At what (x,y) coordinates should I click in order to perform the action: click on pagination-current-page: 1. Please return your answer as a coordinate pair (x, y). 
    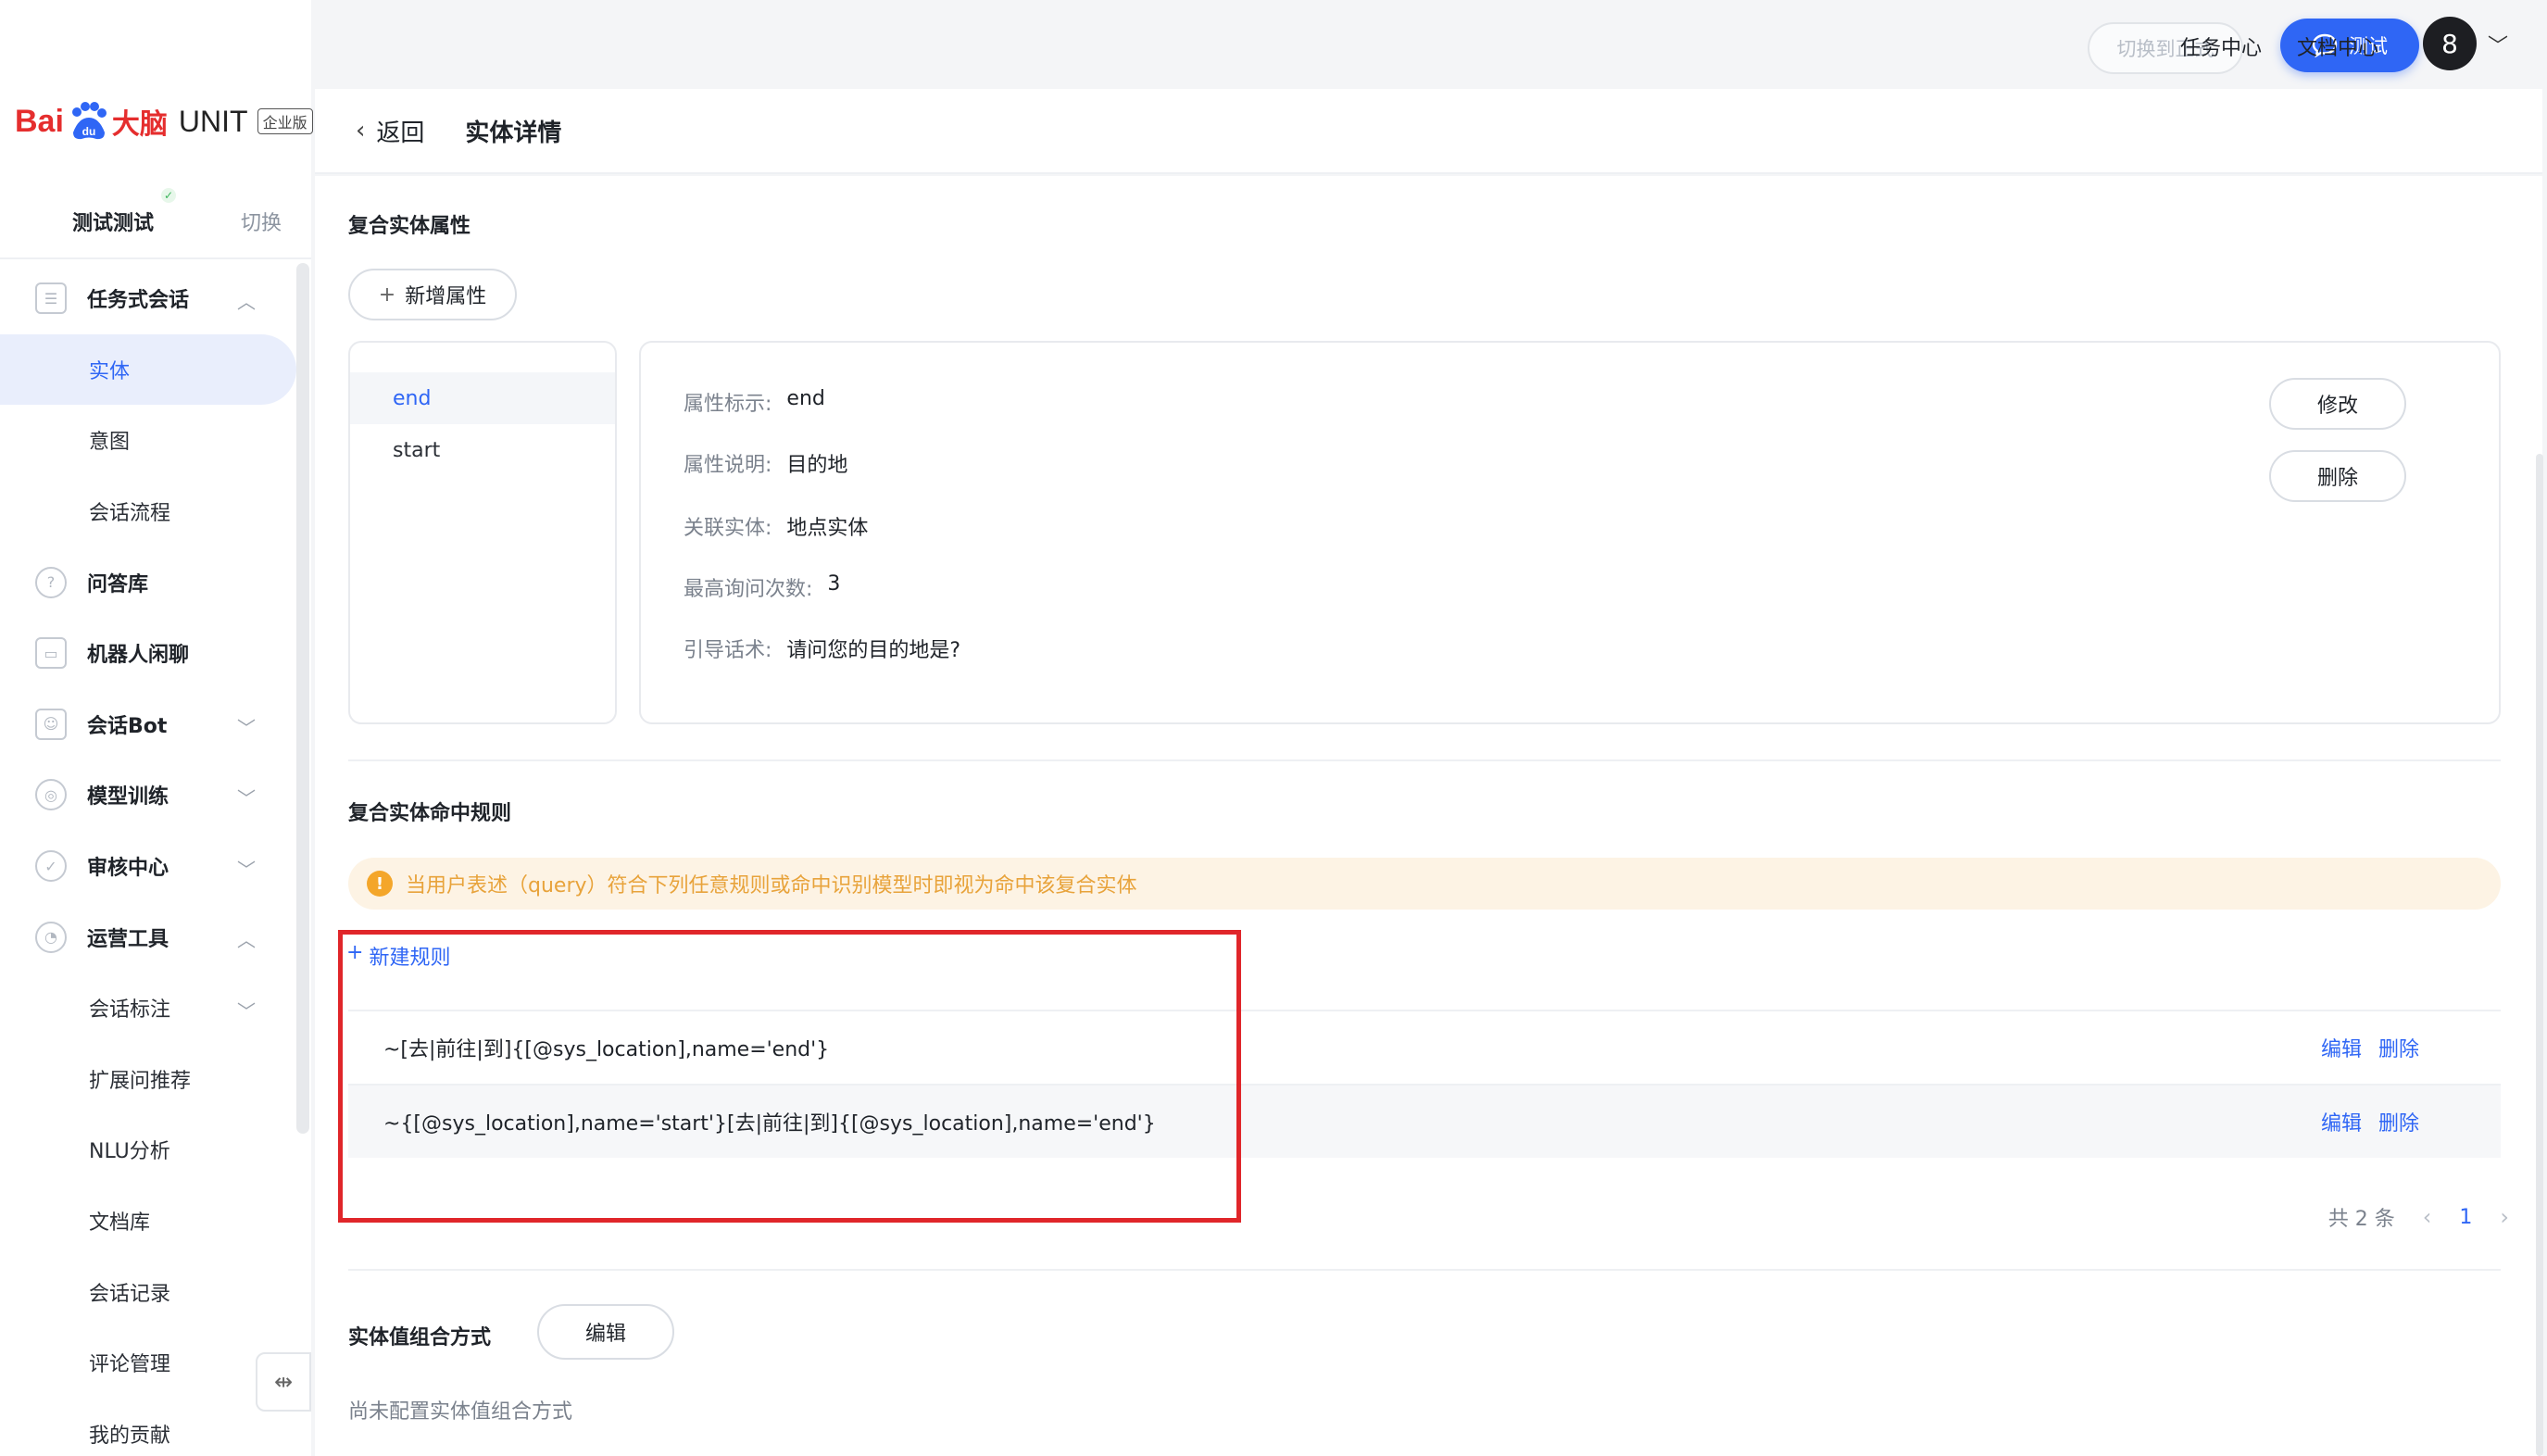
    Looking at the image, I should click on (2465, 1217).